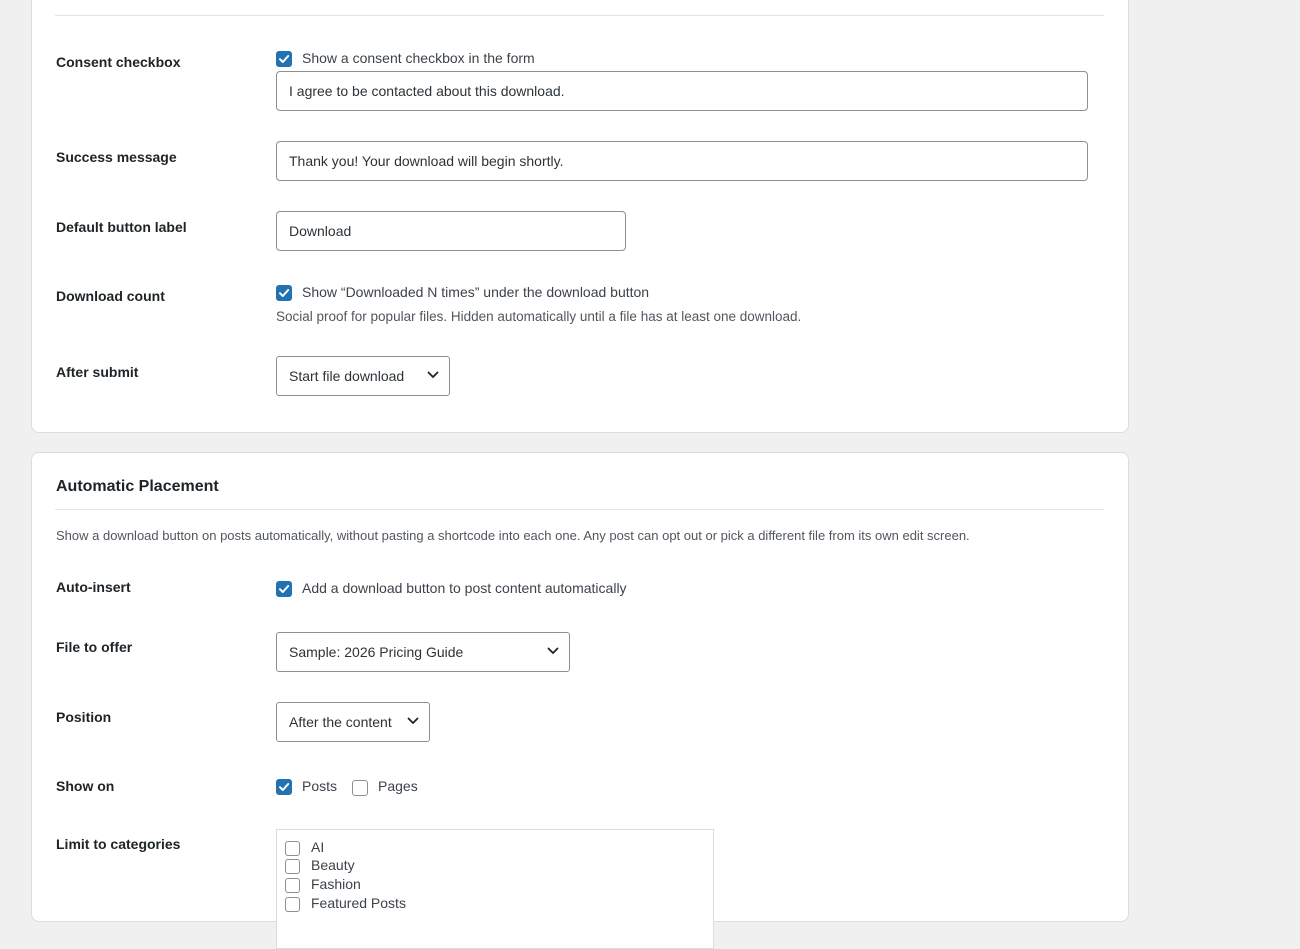 The image size is (1300, 949). I want to click on position-selected: After the content, so click(340, 722).